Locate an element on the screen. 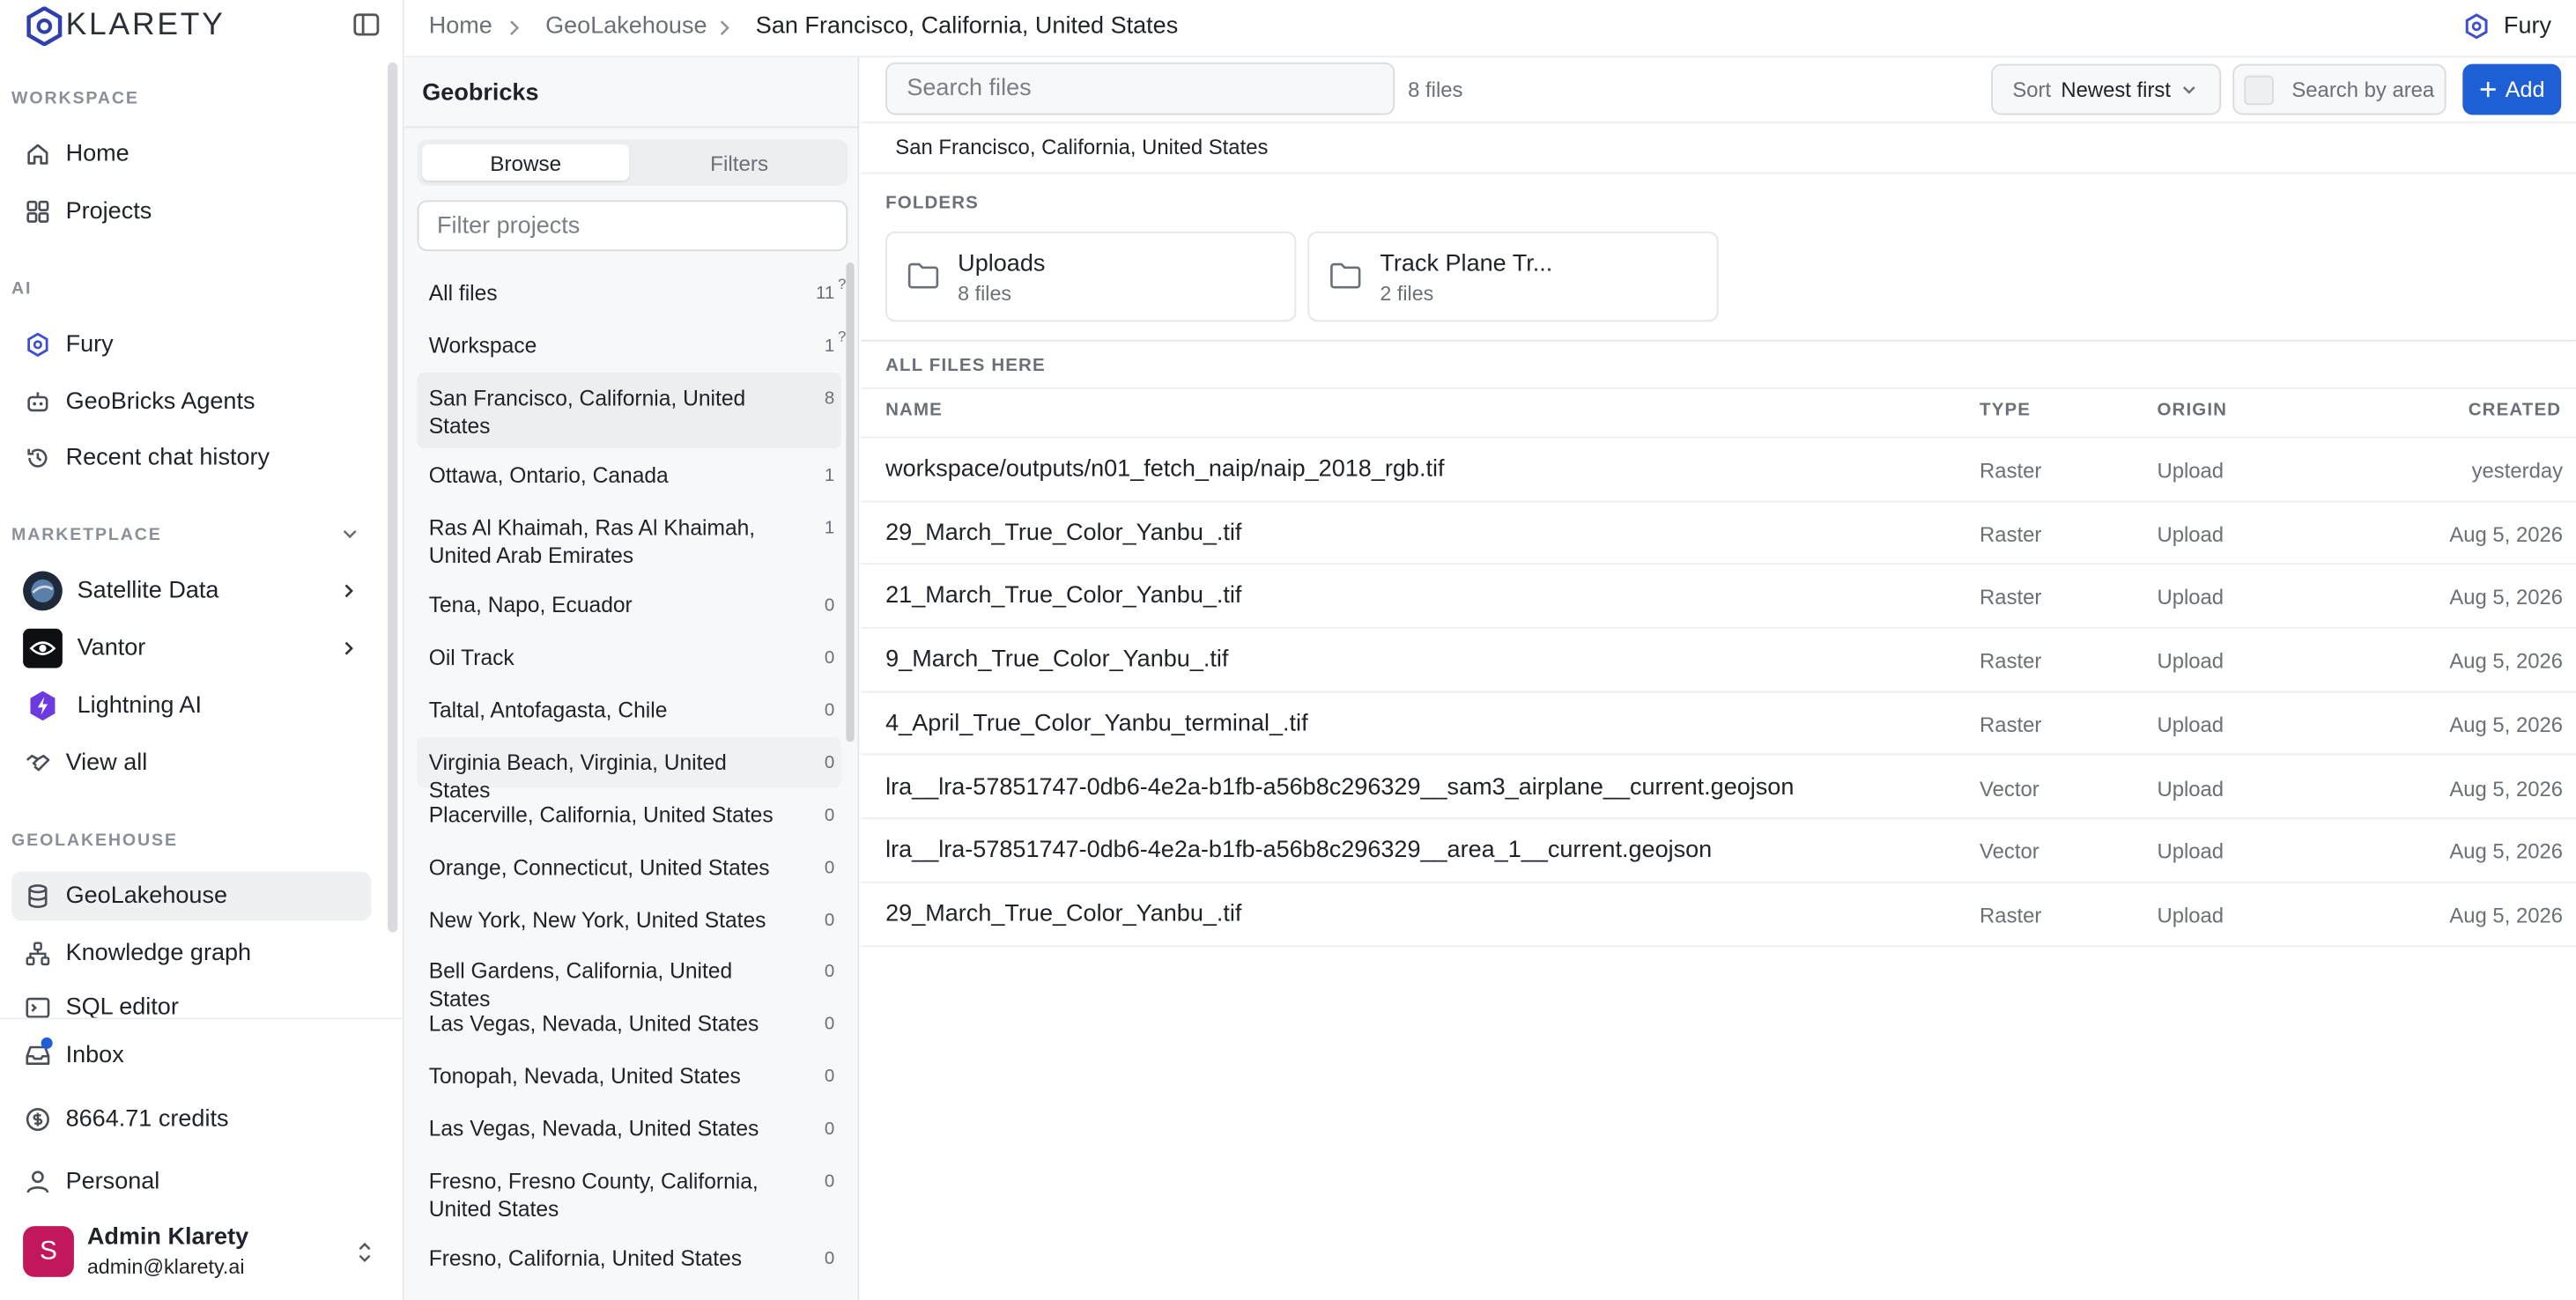 This screenshot has height=1300, width=2576. sidebar-item-knowledge-graph: Knowledge graph is located at coordinates (191, 954).